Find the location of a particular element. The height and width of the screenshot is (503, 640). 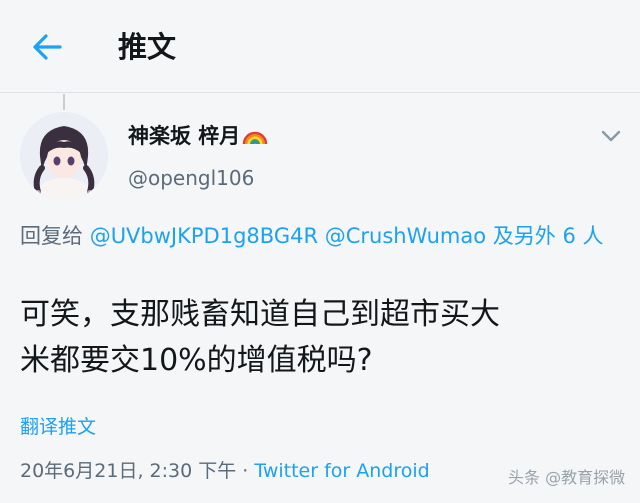

rainbow-icon is located at coordinates (255, 138).